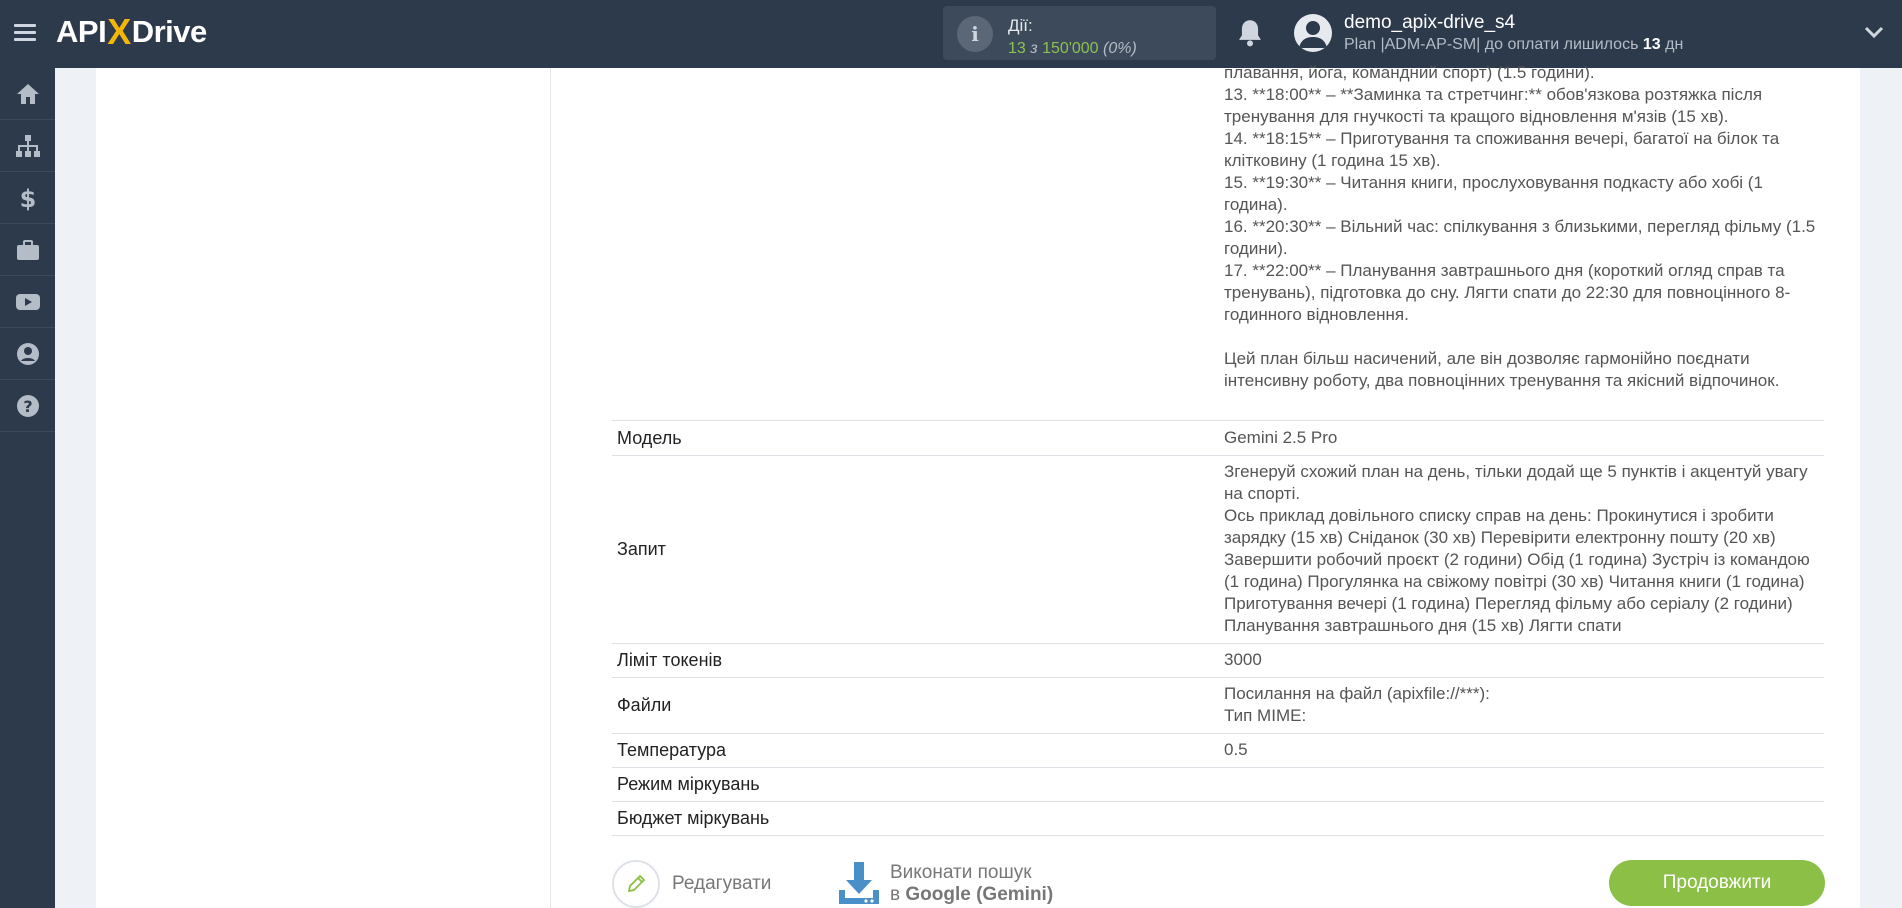 The width and height of the screenshot is (1902, 908). I want to click on avatar, so click(1313, 33).